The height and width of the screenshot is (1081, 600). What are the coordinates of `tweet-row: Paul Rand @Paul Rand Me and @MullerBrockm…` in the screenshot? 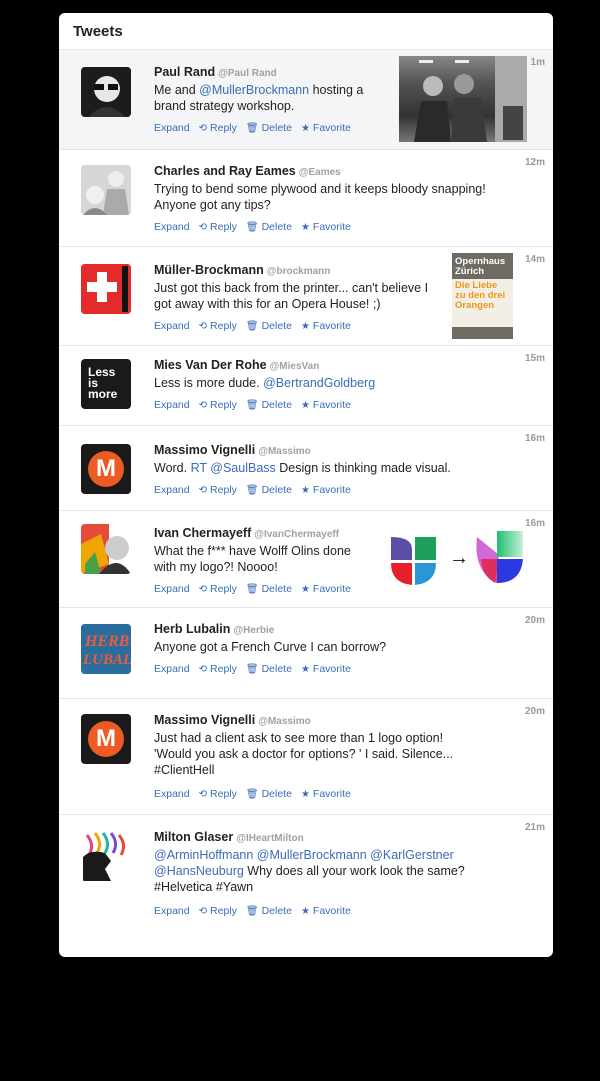 It's located at (306, 100).